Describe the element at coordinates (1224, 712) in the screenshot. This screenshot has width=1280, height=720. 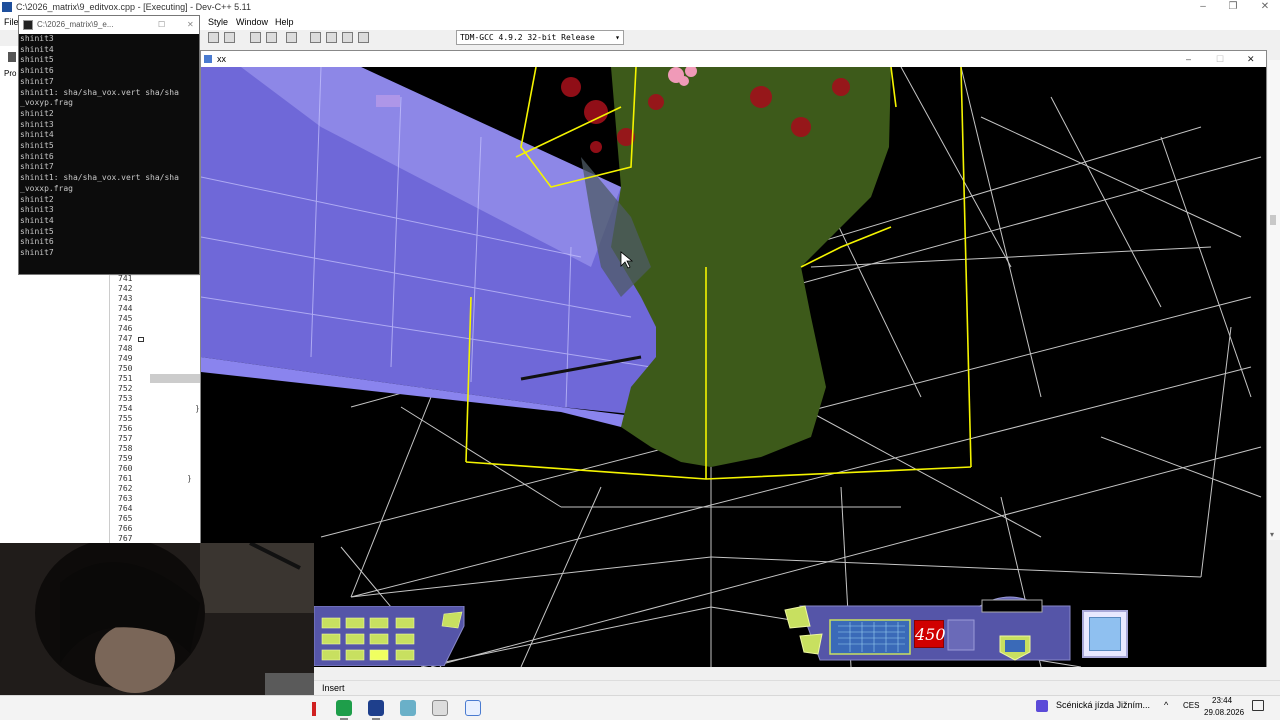
I see `clock-date: 29.08.2026` at that location.